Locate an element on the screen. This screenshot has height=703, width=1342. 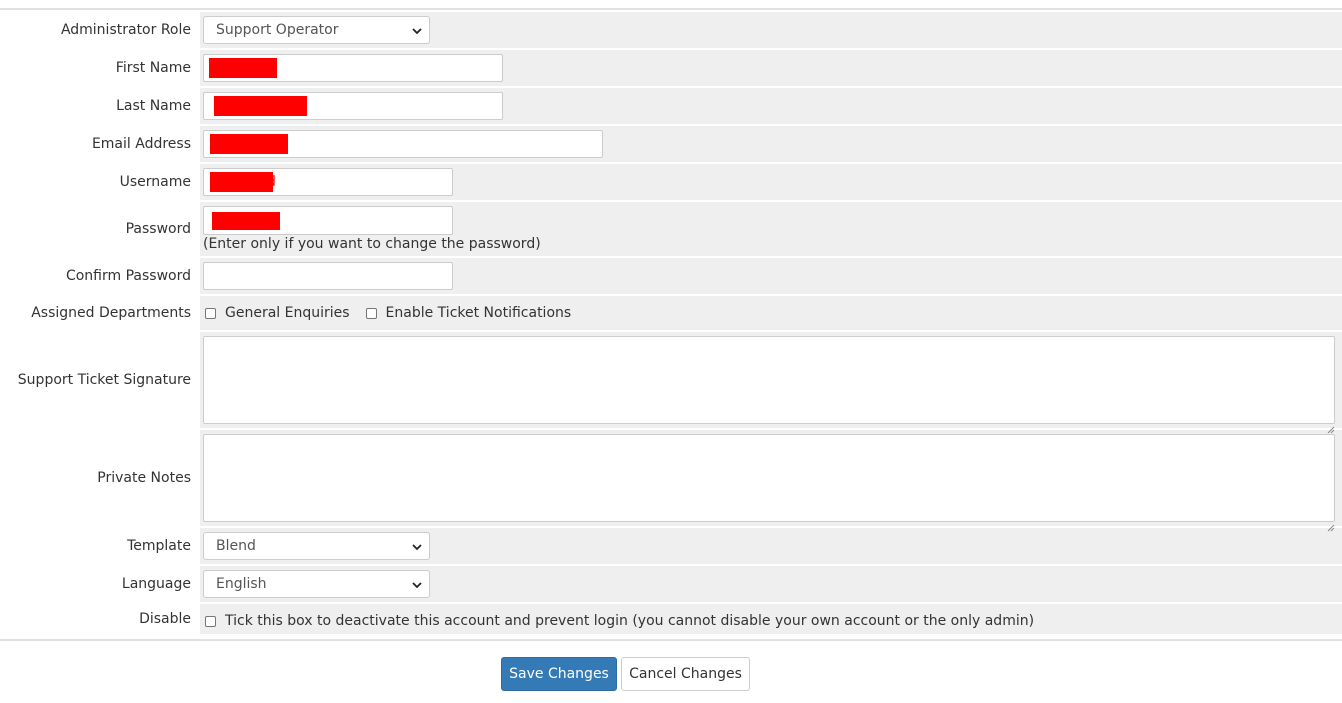
template-select: Blend is located at coordinates (316, 546).